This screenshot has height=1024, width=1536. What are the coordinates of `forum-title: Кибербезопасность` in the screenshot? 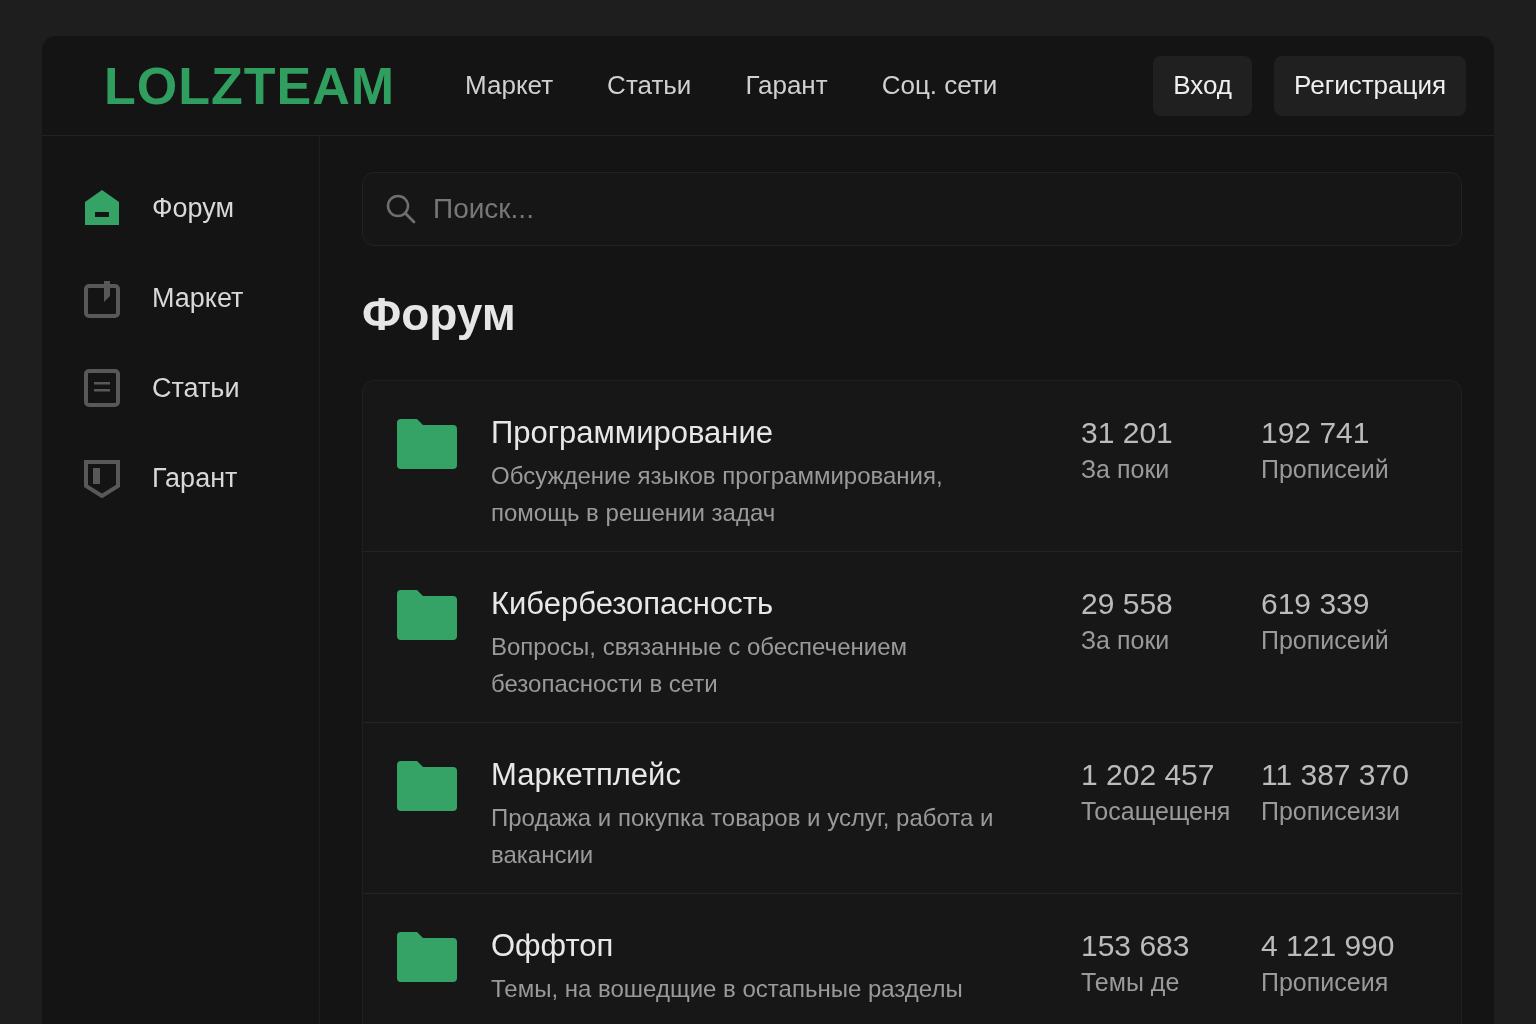 It's located at (786, 604).